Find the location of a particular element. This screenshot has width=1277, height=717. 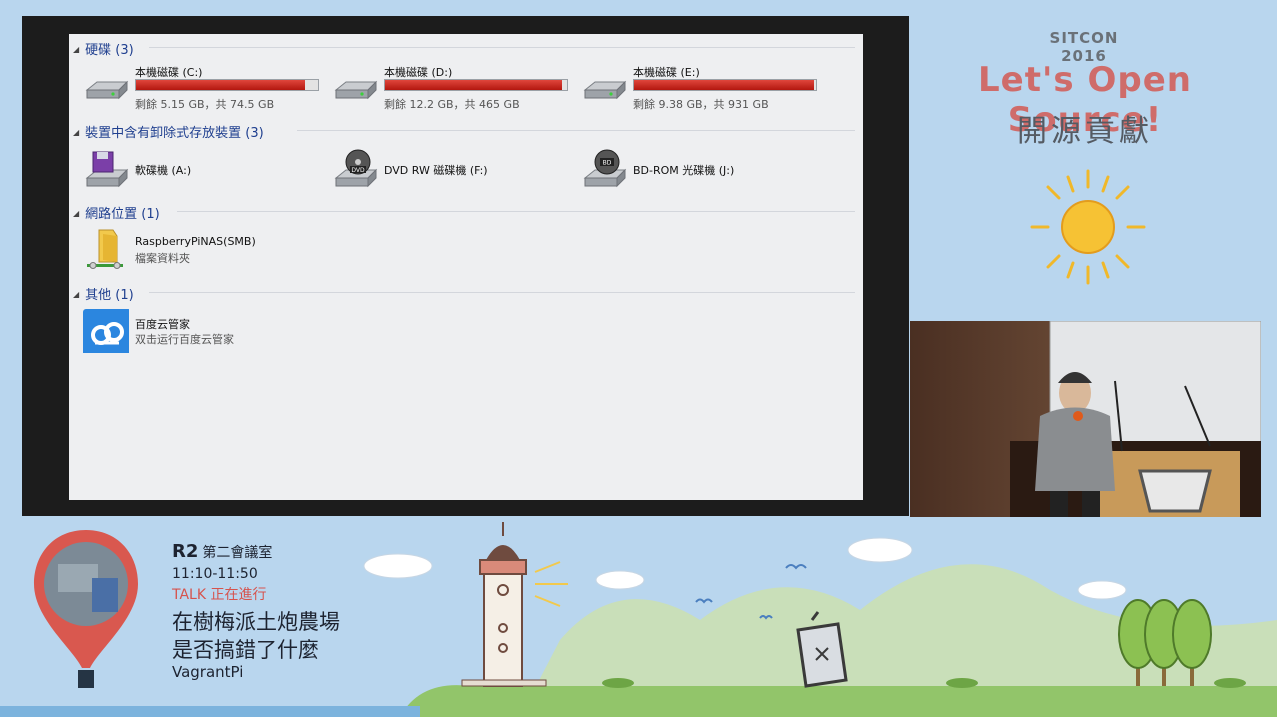

group-header-network: ◢ 網路位置 (1) is located at coordinates (116, 212).